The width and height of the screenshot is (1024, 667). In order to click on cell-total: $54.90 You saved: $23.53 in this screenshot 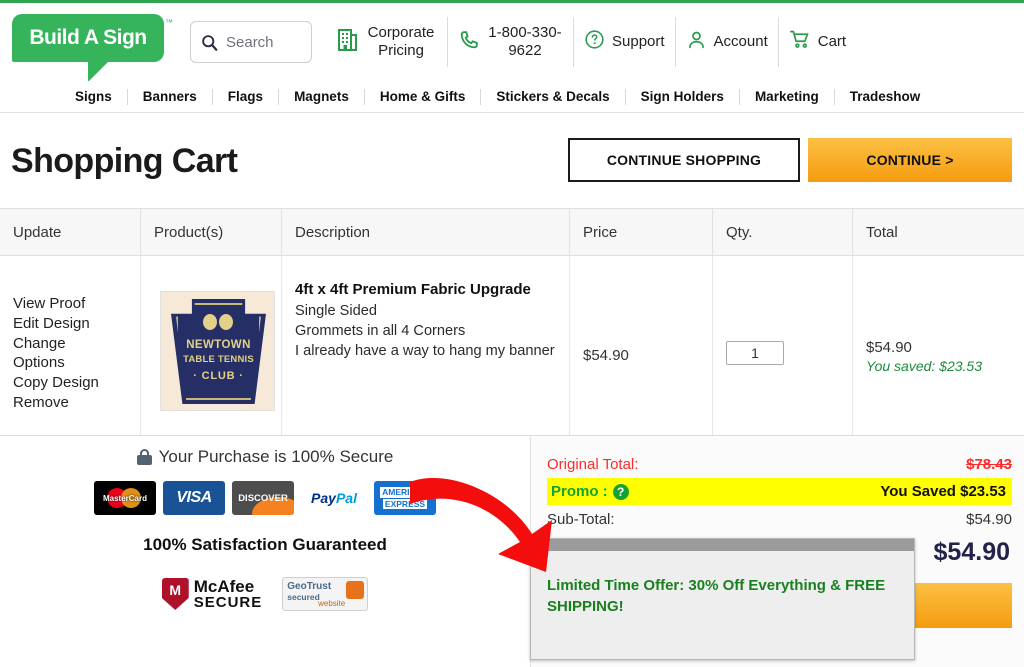, I will do `click(938, 345)`.